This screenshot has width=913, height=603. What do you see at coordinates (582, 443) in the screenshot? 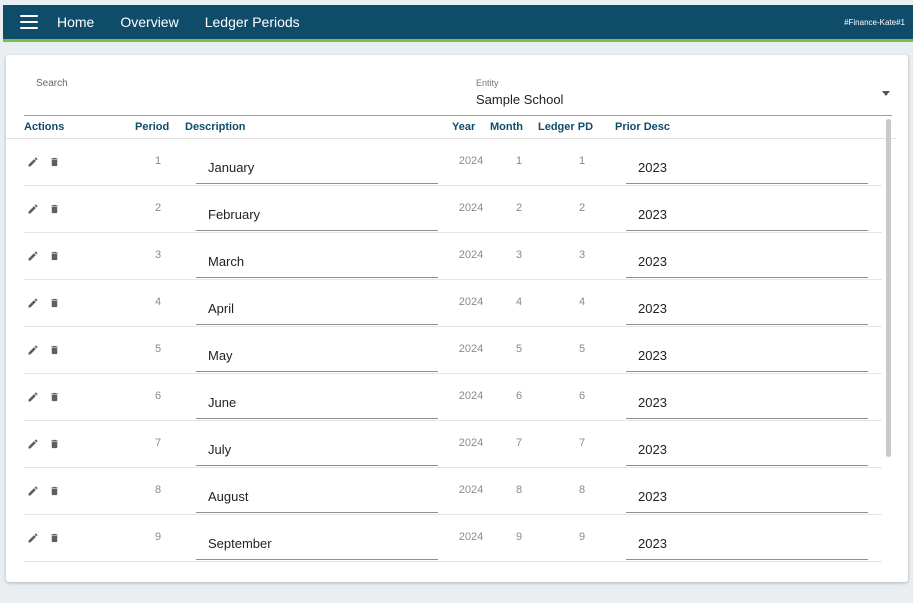
I see `ledger-pd-cell: 7` at bounding box center [582, 443].